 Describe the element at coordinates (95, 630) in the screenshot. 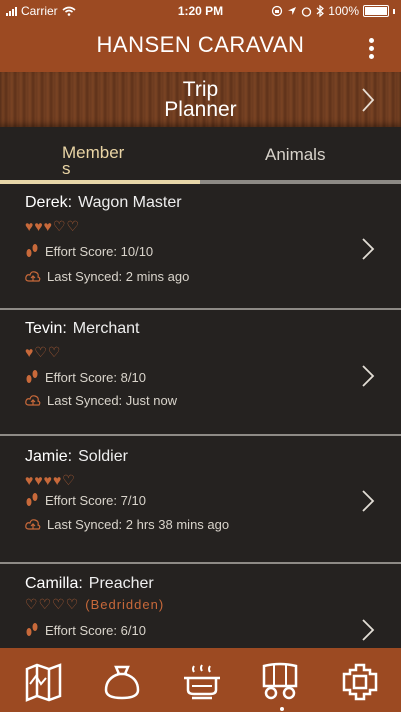

I see `effort-score: Effort Score: 6/10` at that location.